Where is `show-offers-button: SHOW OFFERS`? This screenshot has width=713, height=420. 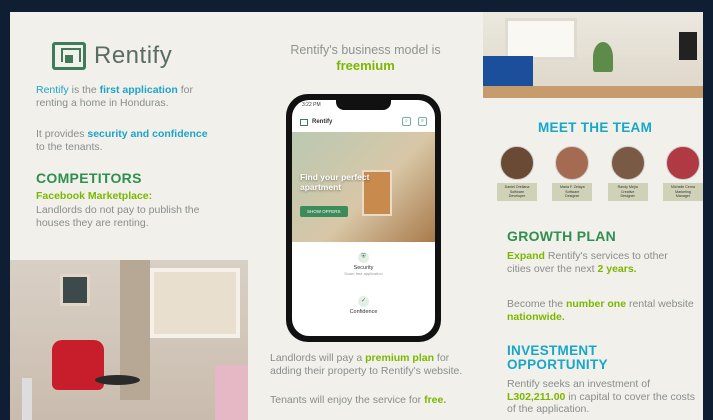
show-offers-button: SHOW OFFERS is located at coordinates (324, 211).